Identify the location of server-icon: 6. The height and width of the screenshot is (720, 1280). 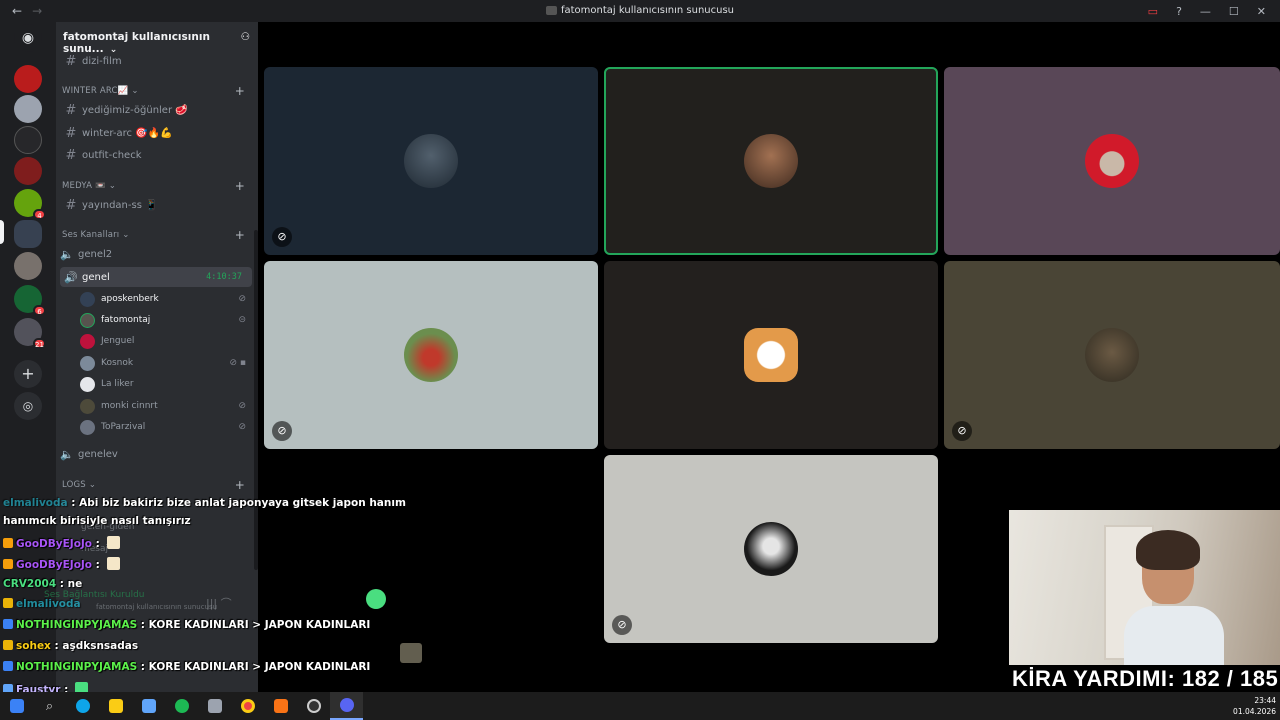
(30, 300).